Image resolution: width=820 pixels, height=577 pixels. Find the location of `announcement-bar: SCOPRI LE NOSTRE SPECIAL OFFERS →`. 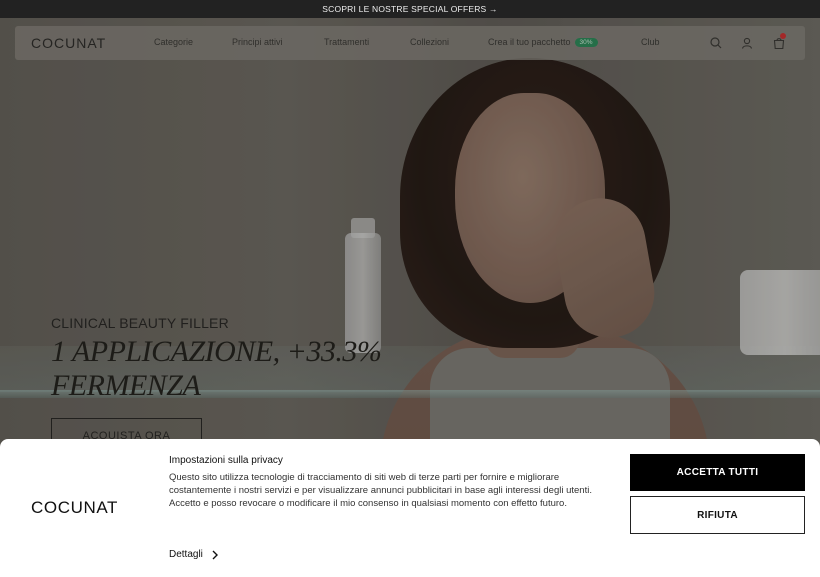

announcement-bar: SCOPRI LE NOSTRE SPECIAL OFFERS → is located at coordinates (410, 9).